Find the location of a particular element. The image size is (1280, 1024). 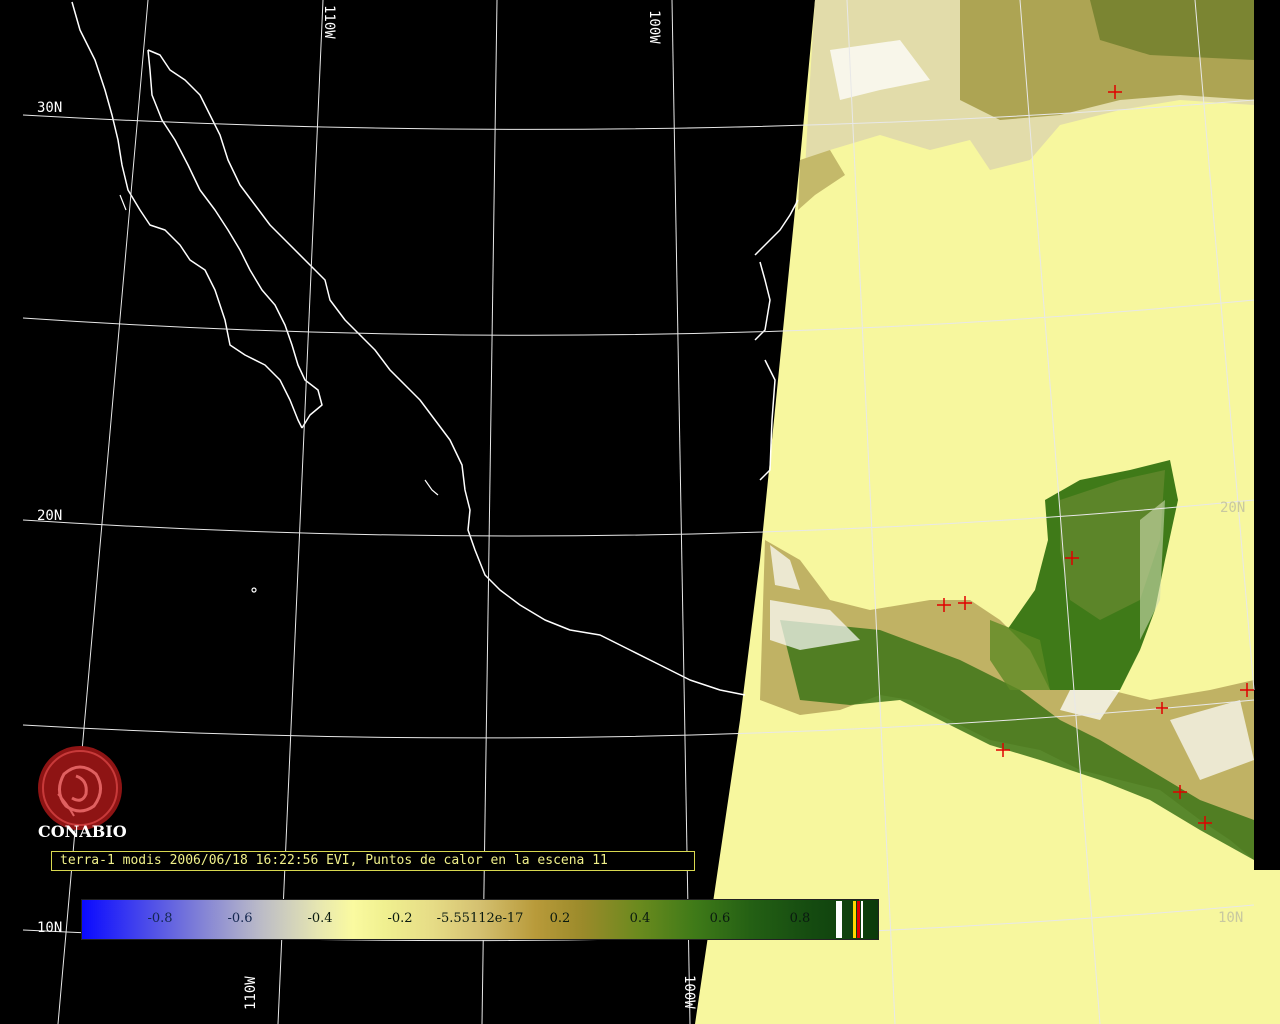

colorbar-tick: 0.6 is located at coordinates (720, 918).